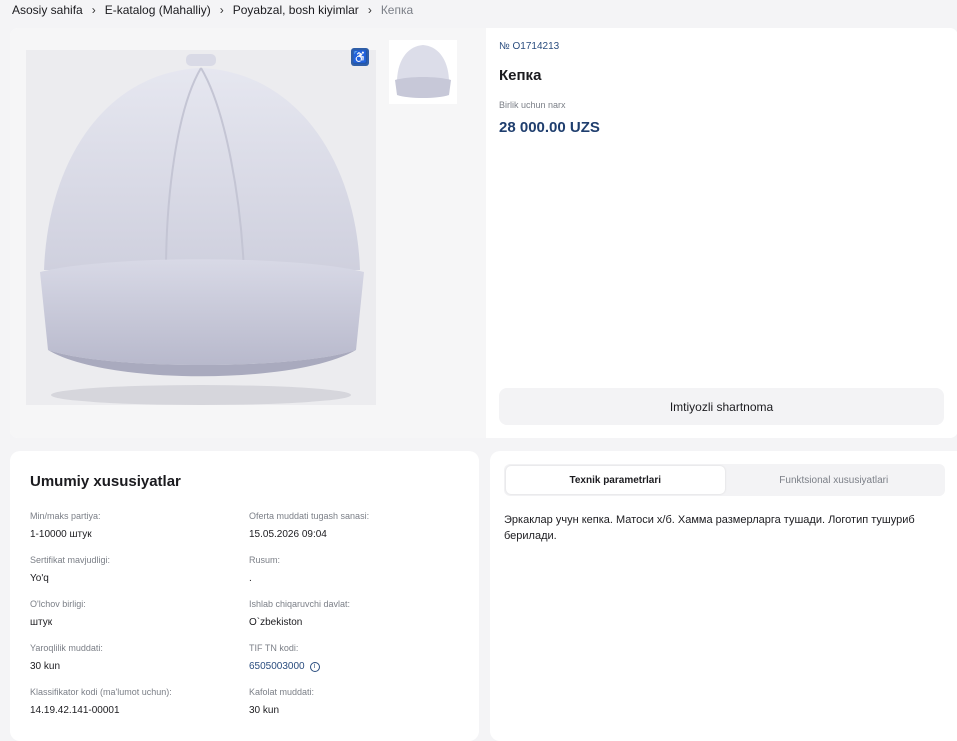 This screenshot has height=741, width=957. I want to click on spec-label: O'lchov birligi:, so click(58, 604).